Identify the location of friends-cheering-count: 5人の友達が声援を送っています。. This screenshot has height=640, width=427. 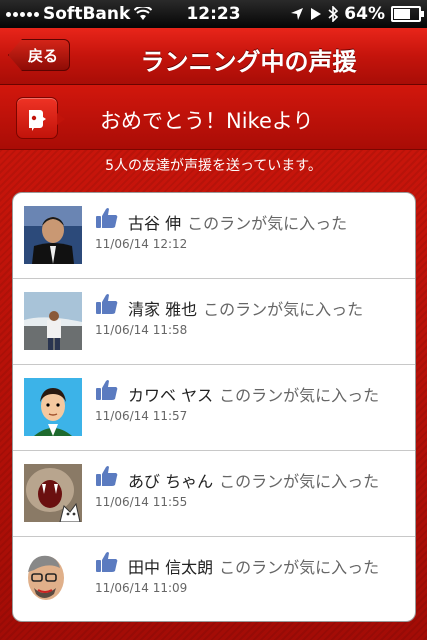
(213, 166).